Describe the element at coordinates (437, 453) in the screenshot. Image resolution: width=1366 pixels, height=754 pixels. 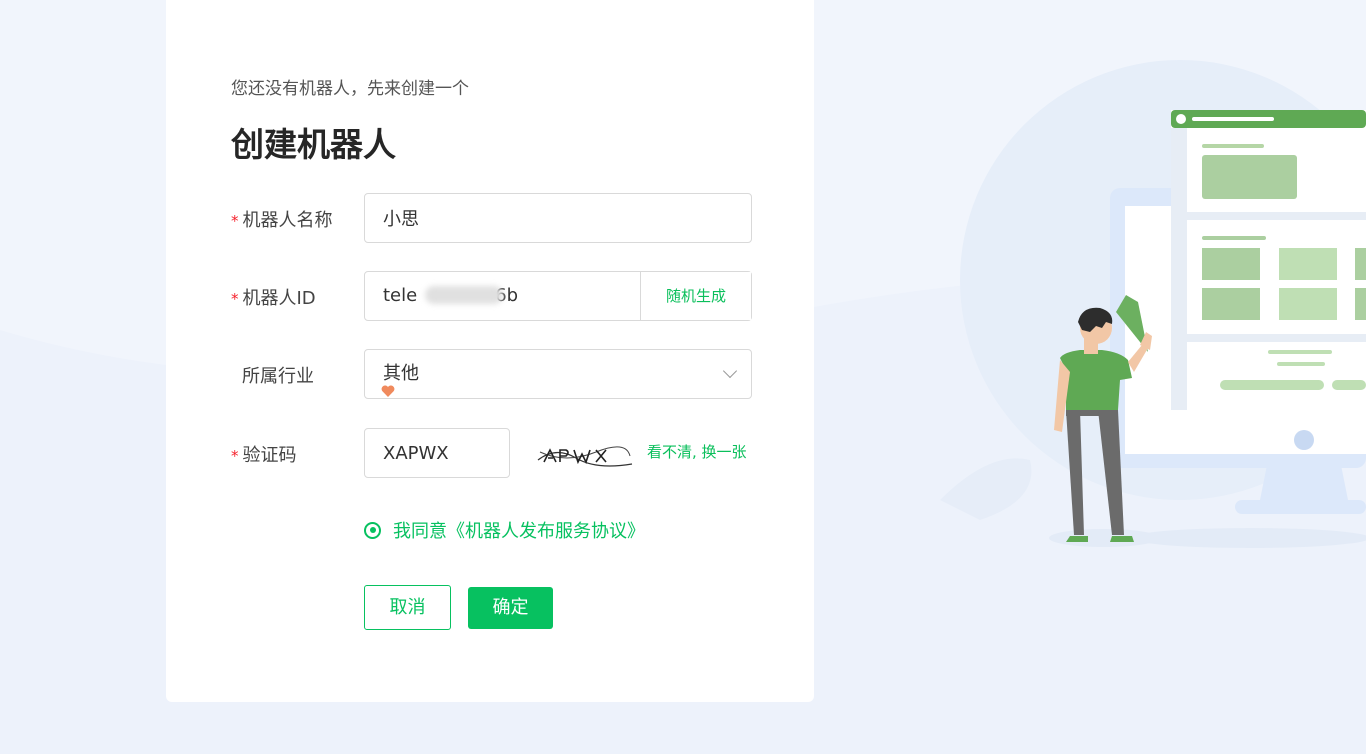
I see `captcha-input` at that location.